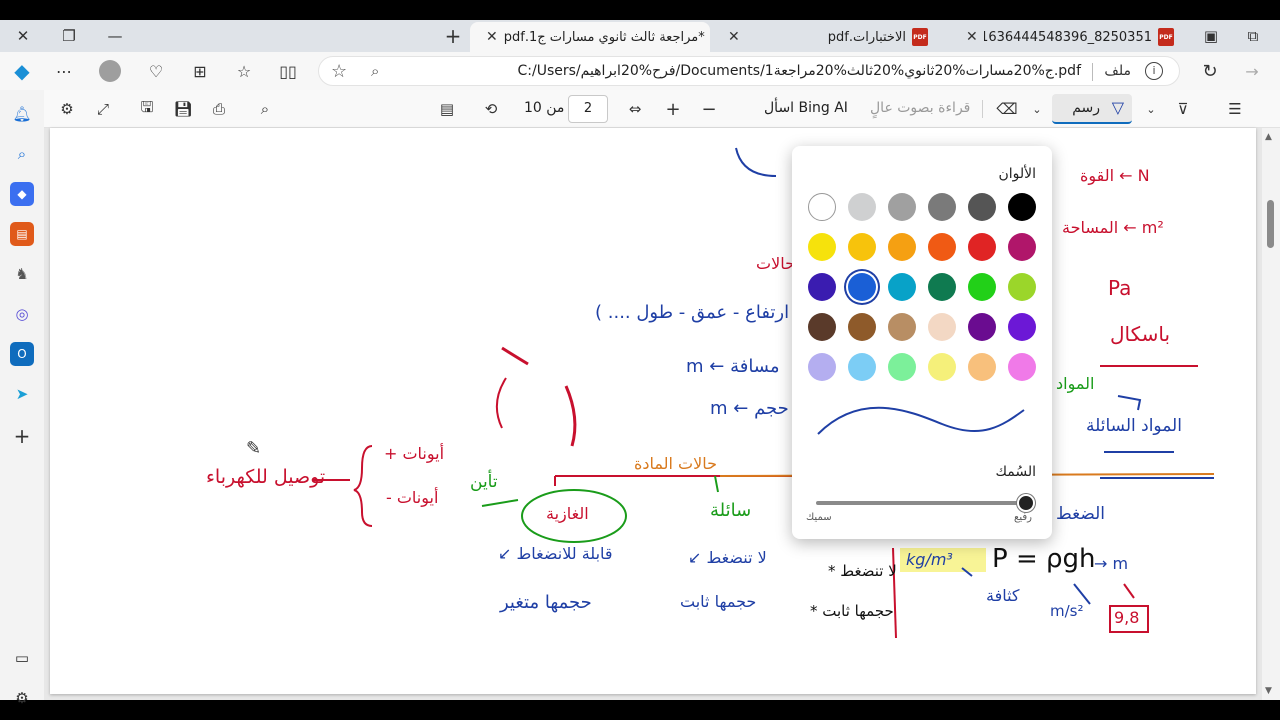  What do you see at coordinates (22, 354) in the screenshot?
I see `outlook-icon: O` at bounding box center [22, 354].